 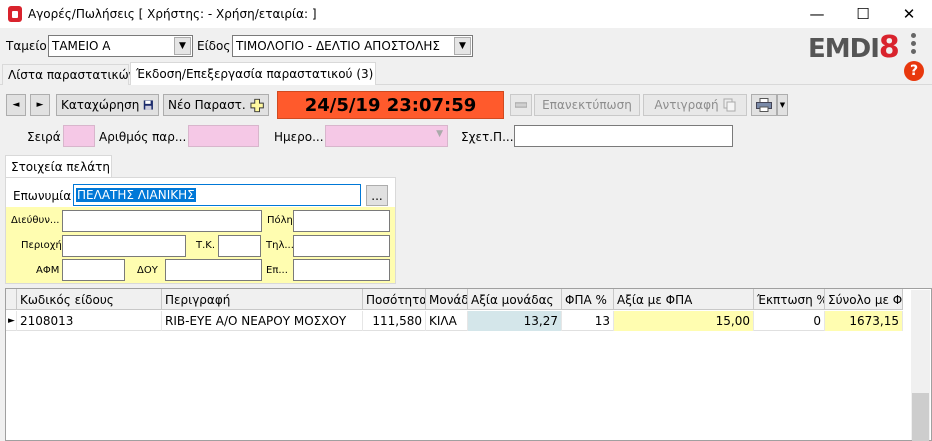 What do you see at coordinates (864, 321) in the screenshot?
I see `cell-total: 1673,15` at bounding box center [864, 321].